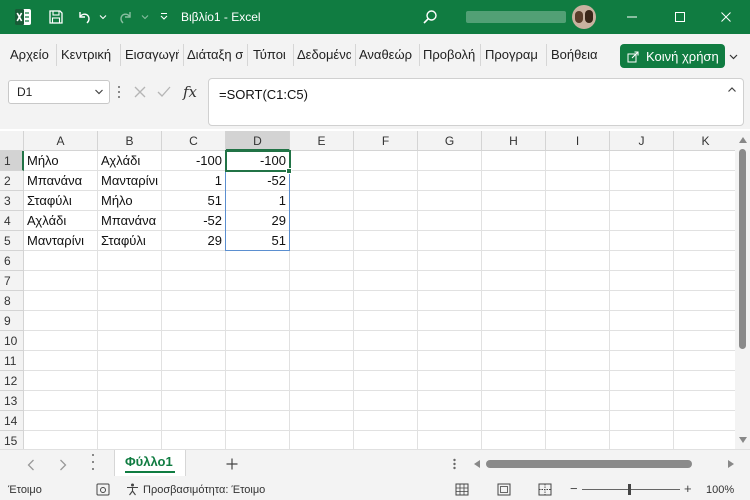 This screenshot has height=500, width=750. Describe the element at coordinates (12, 161) in the screenshot. I see `row-header: 1` at that location.